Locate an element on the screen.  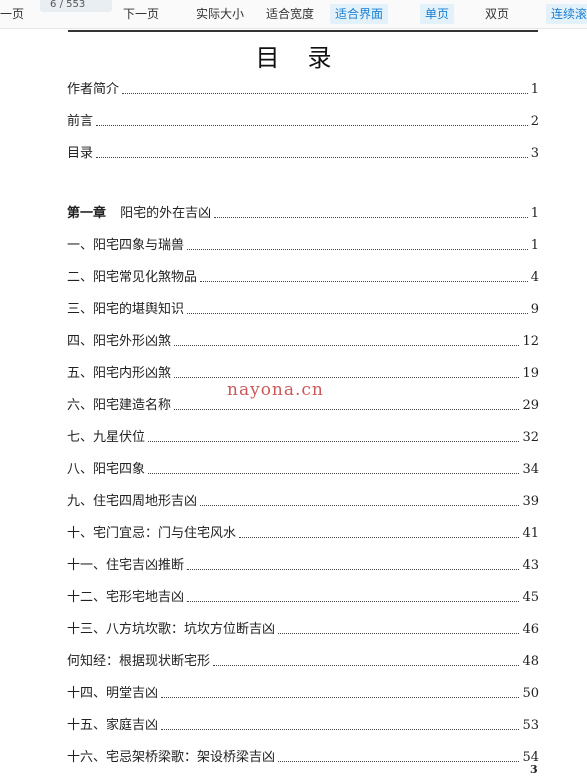
toc-entry-label: 十六、宅忌架桥梁歌：架设桥梁吉凶 is located at coordinates (171, 757).